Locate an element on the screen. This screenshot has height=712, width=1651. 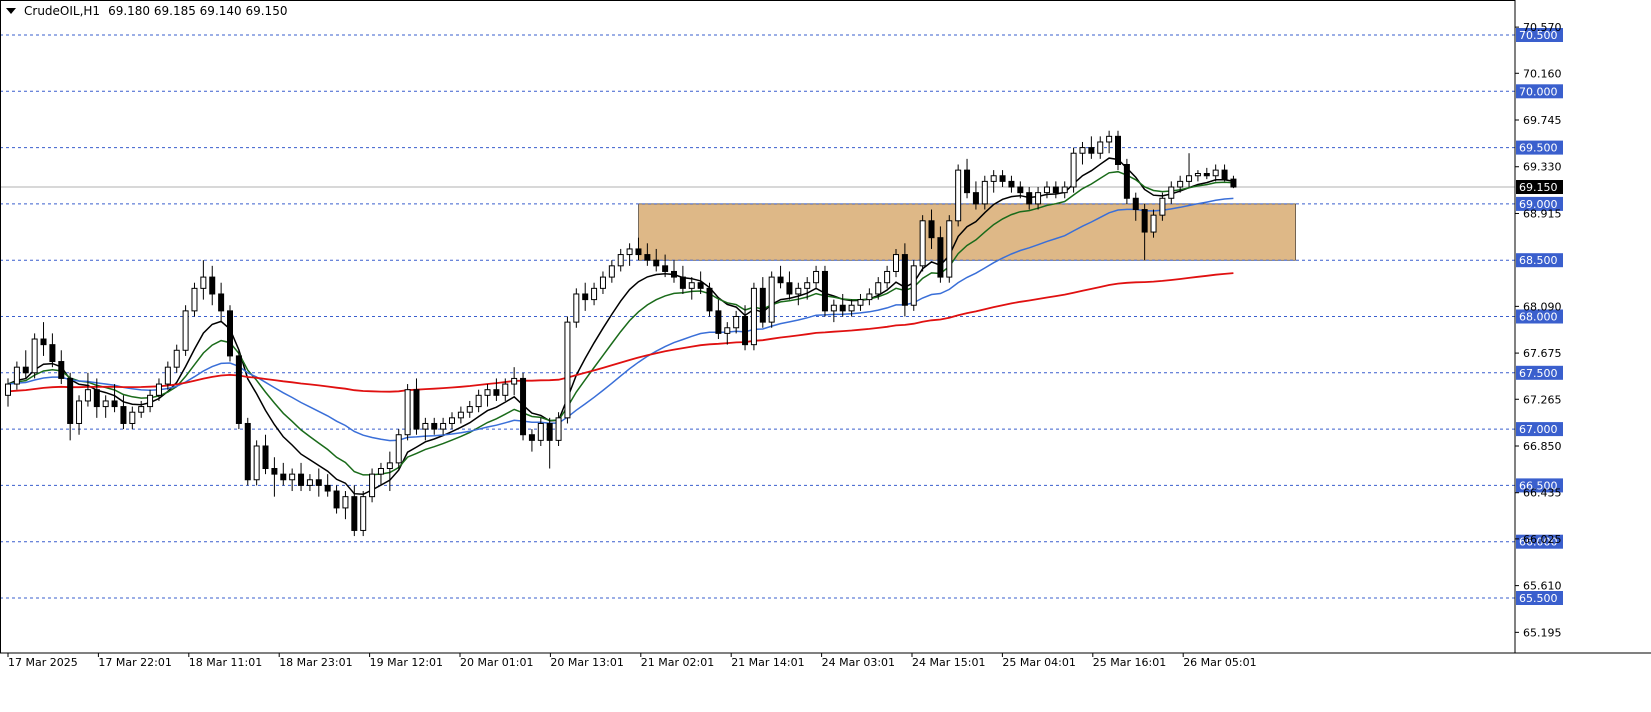
price-tick-label: 68.090 is located at coordinates (1542, 306).